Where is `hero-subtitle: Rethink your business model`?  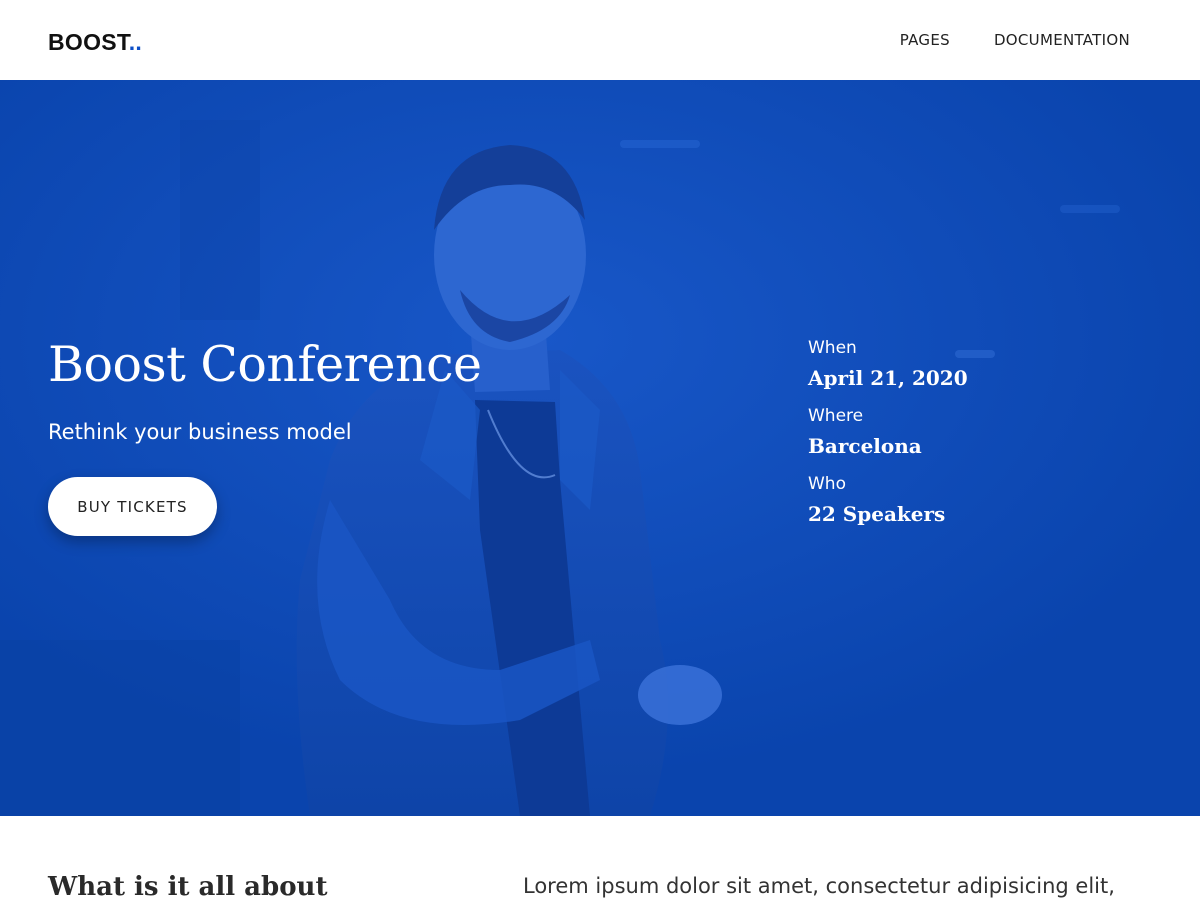
hero-subtitle: Rethink your business model is located at coordinates (200, 432).